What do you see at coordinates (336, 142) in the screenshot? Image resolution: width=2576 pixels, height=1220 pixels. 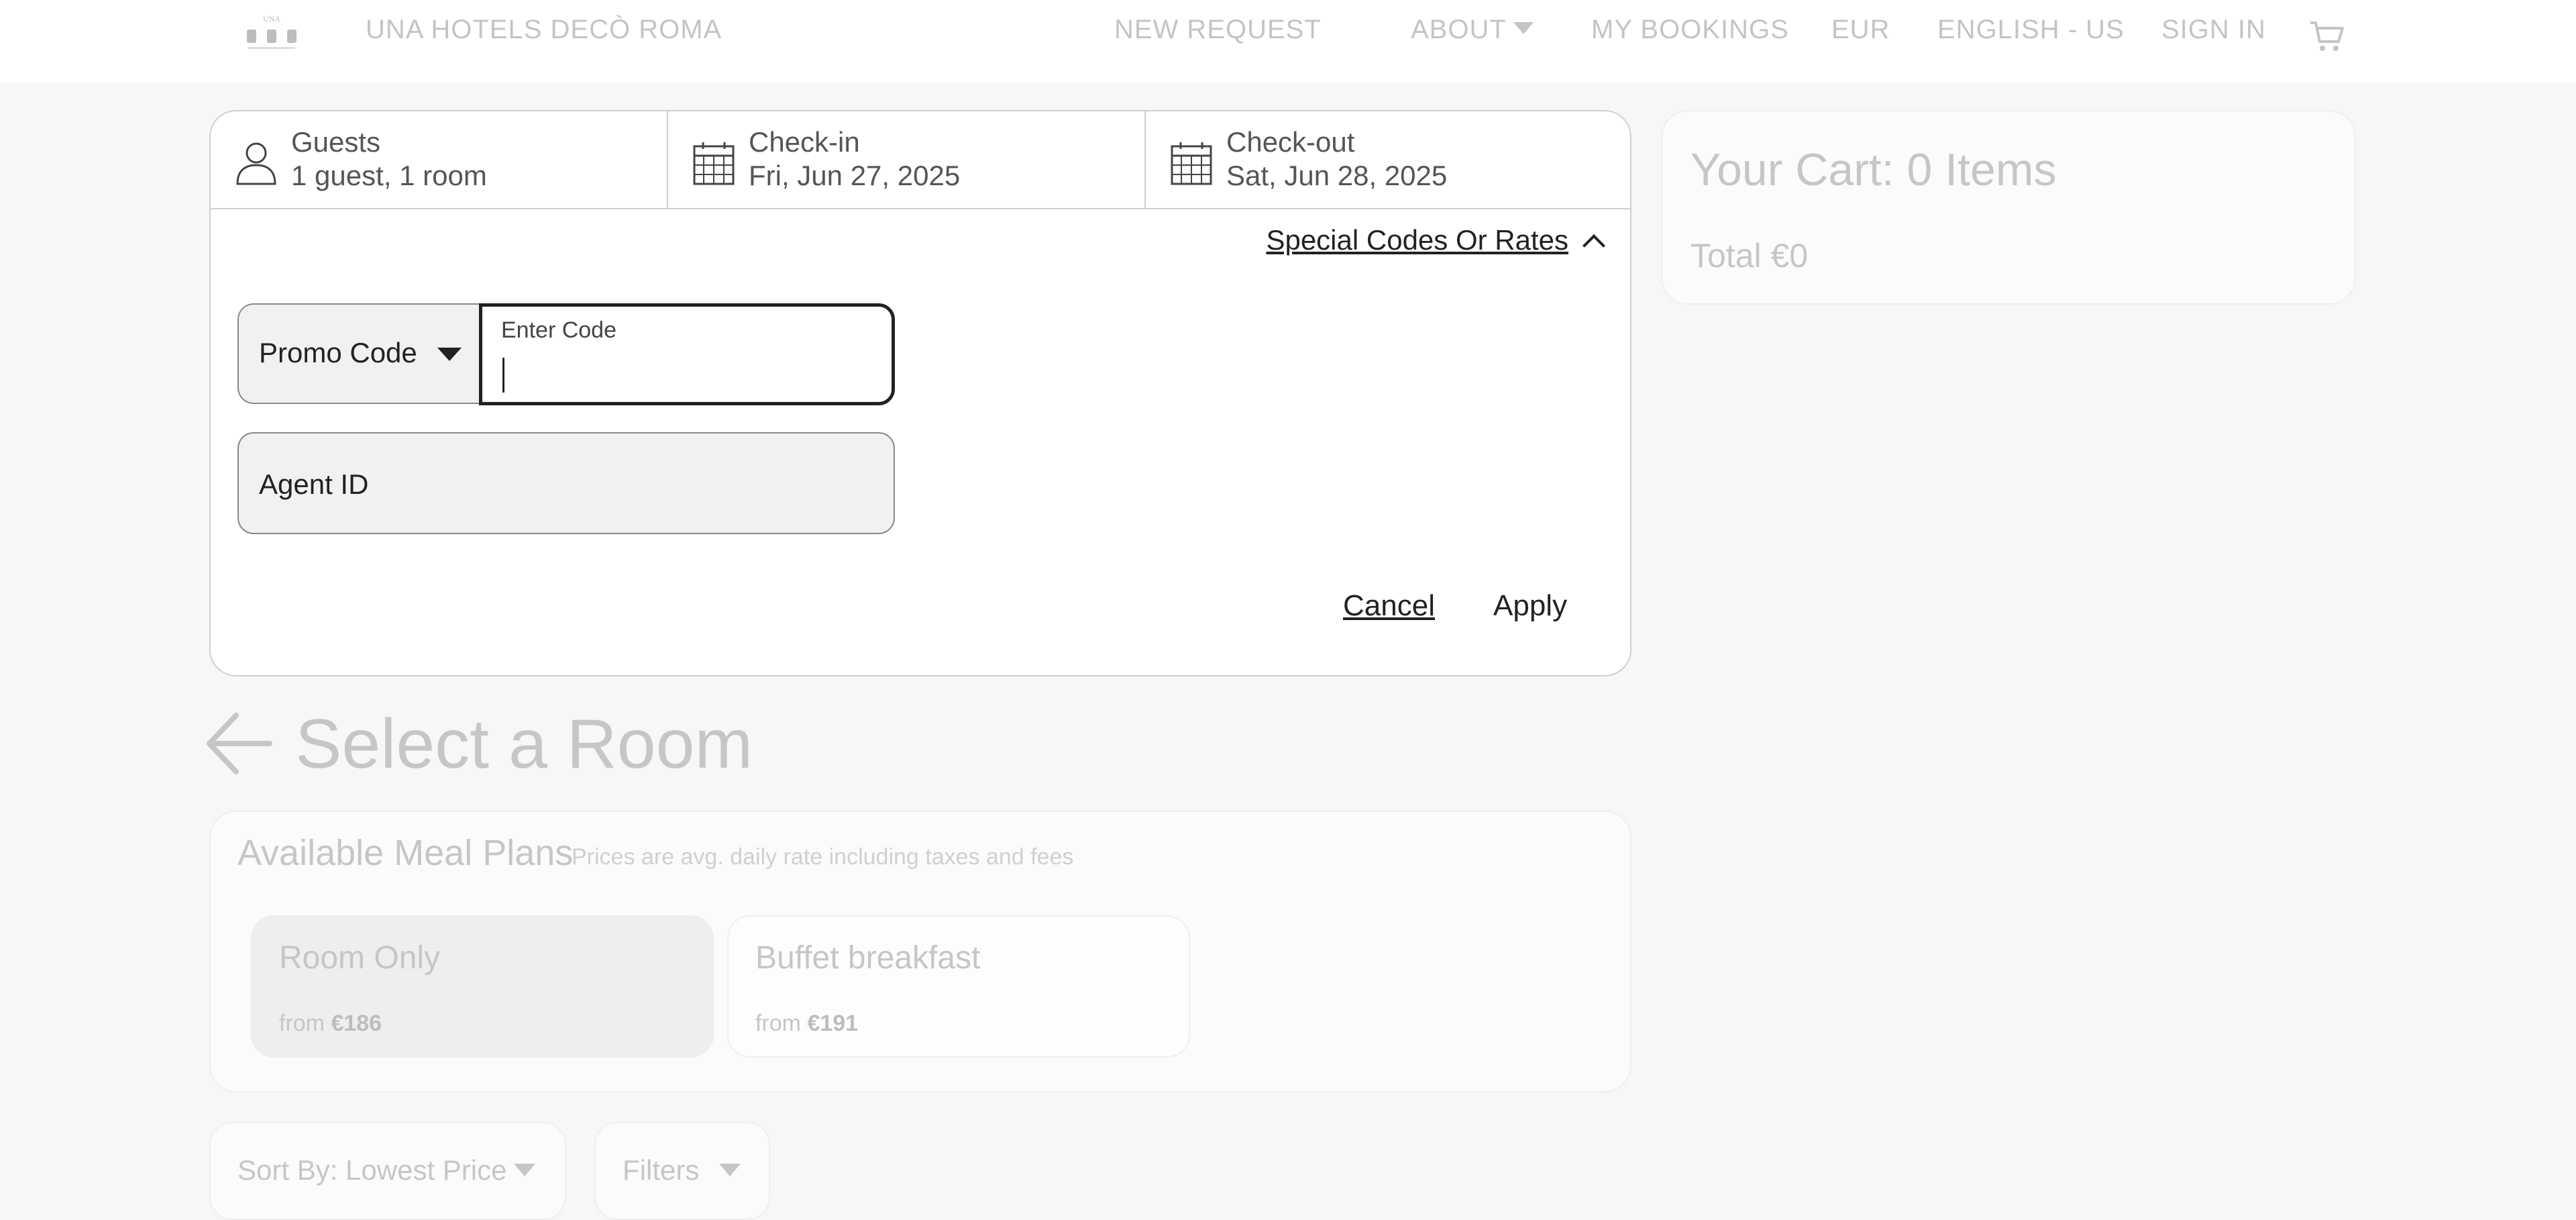 I see `guests-label: Guests` at bounding box center [336, 142].